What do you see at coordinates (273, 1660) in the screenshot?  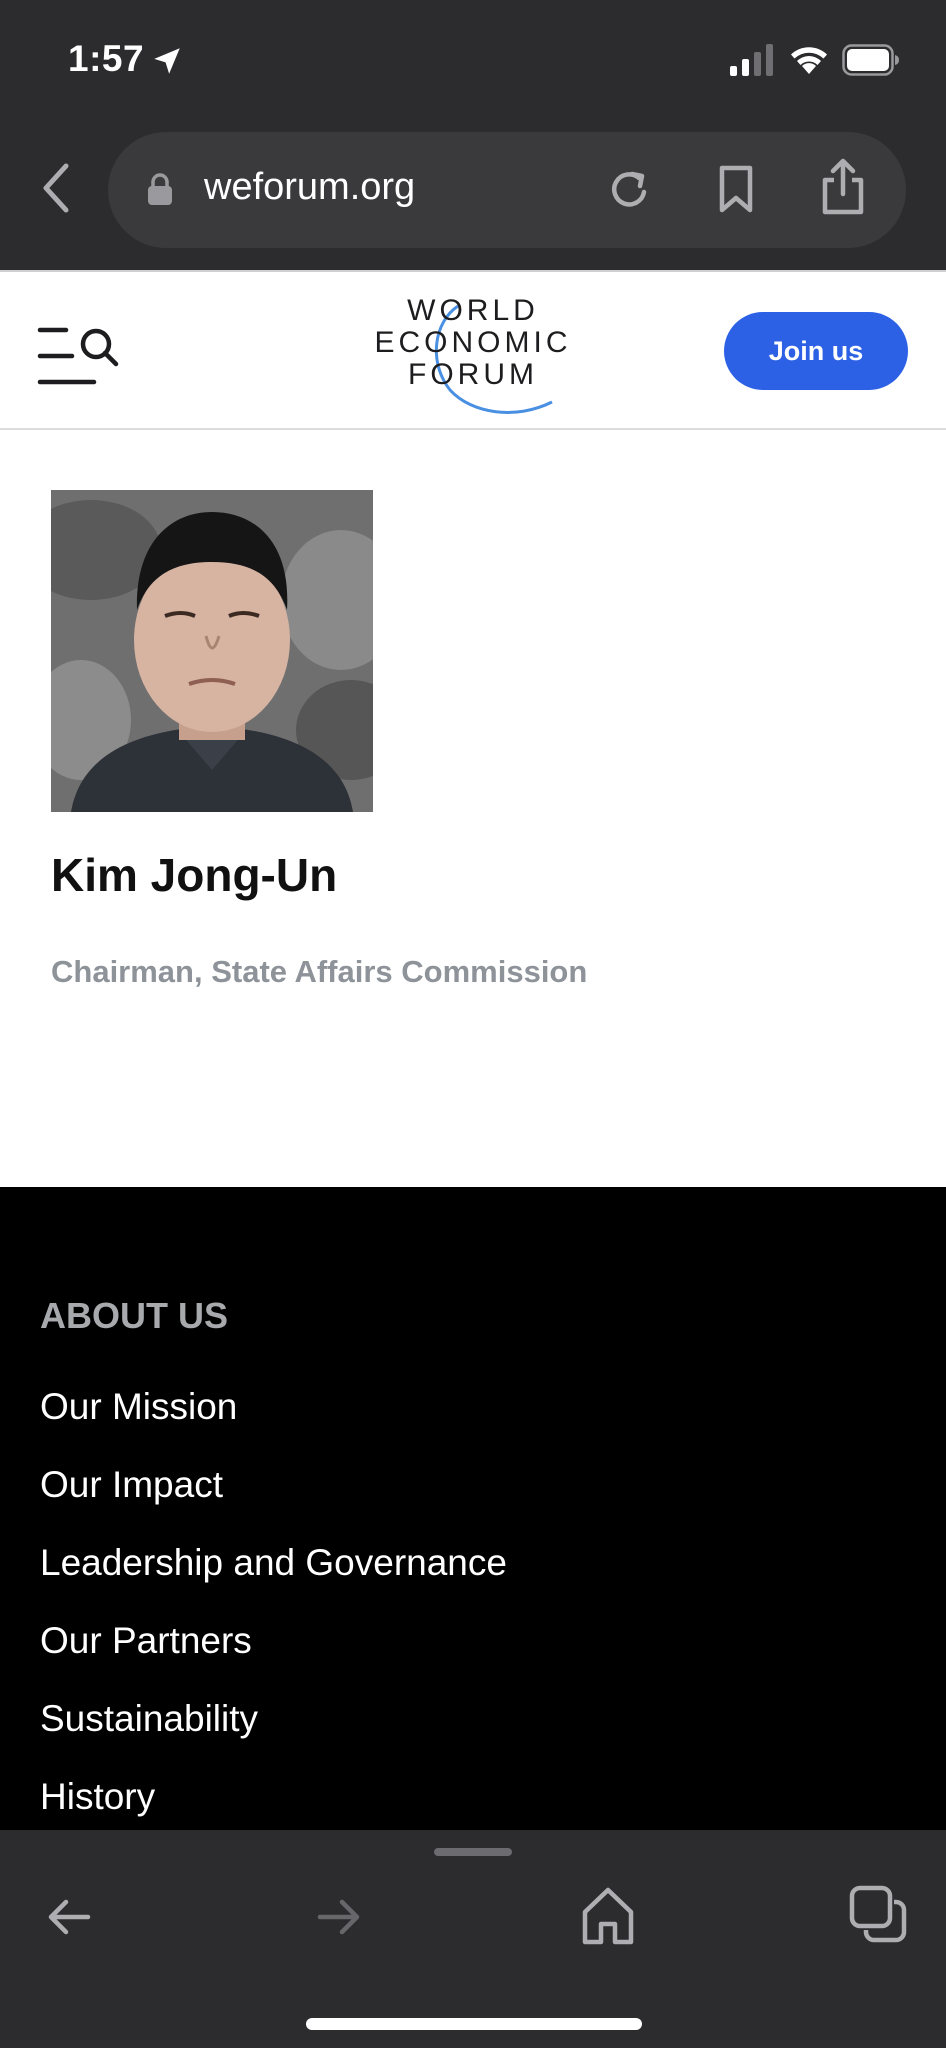 I see `footer-link-our-partners: Our Partners` at bounding box center [273, 1660].